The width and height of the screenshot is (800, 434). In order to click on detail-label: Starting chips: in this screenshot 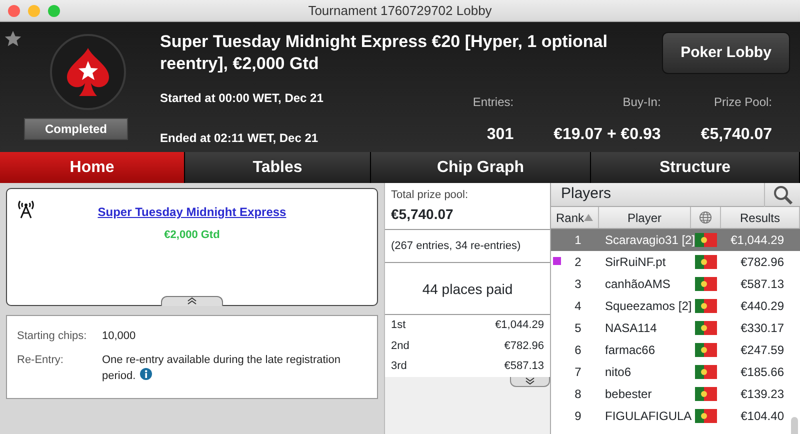, I will do `click(52, 336)`.